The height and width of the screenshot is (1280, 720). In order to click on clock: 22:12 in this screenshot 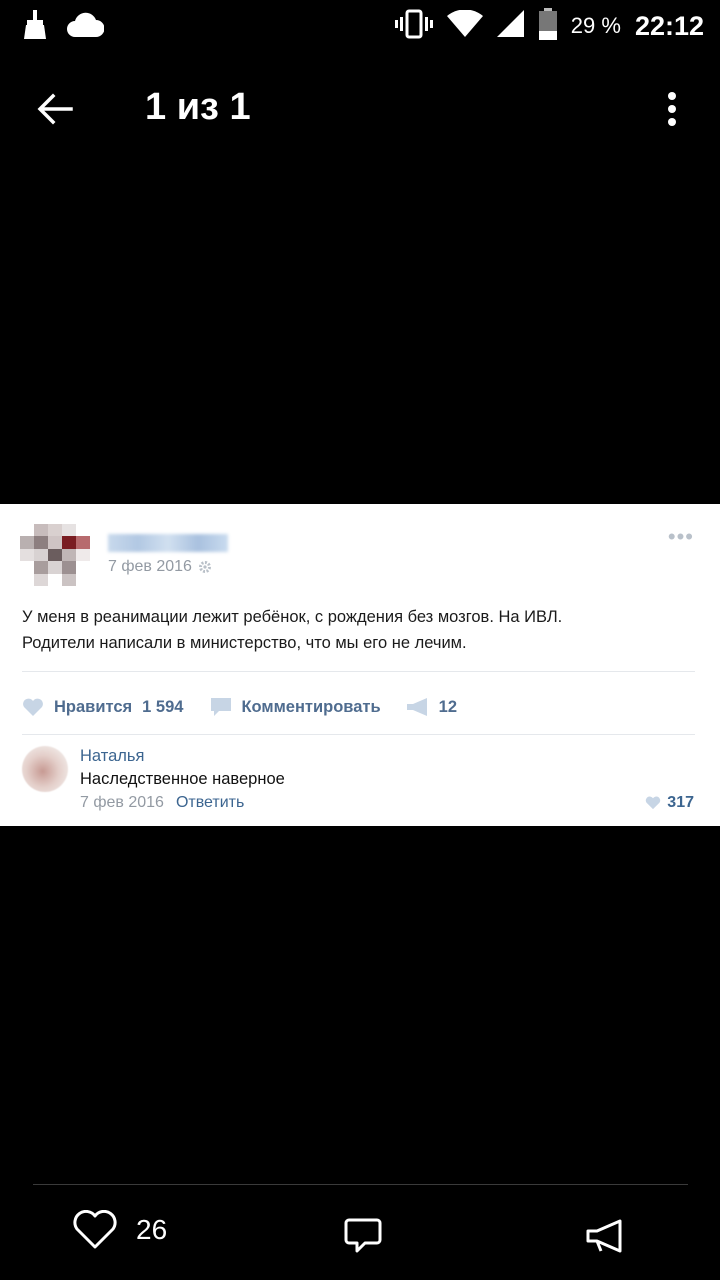, I will do `click(669, 25)`.